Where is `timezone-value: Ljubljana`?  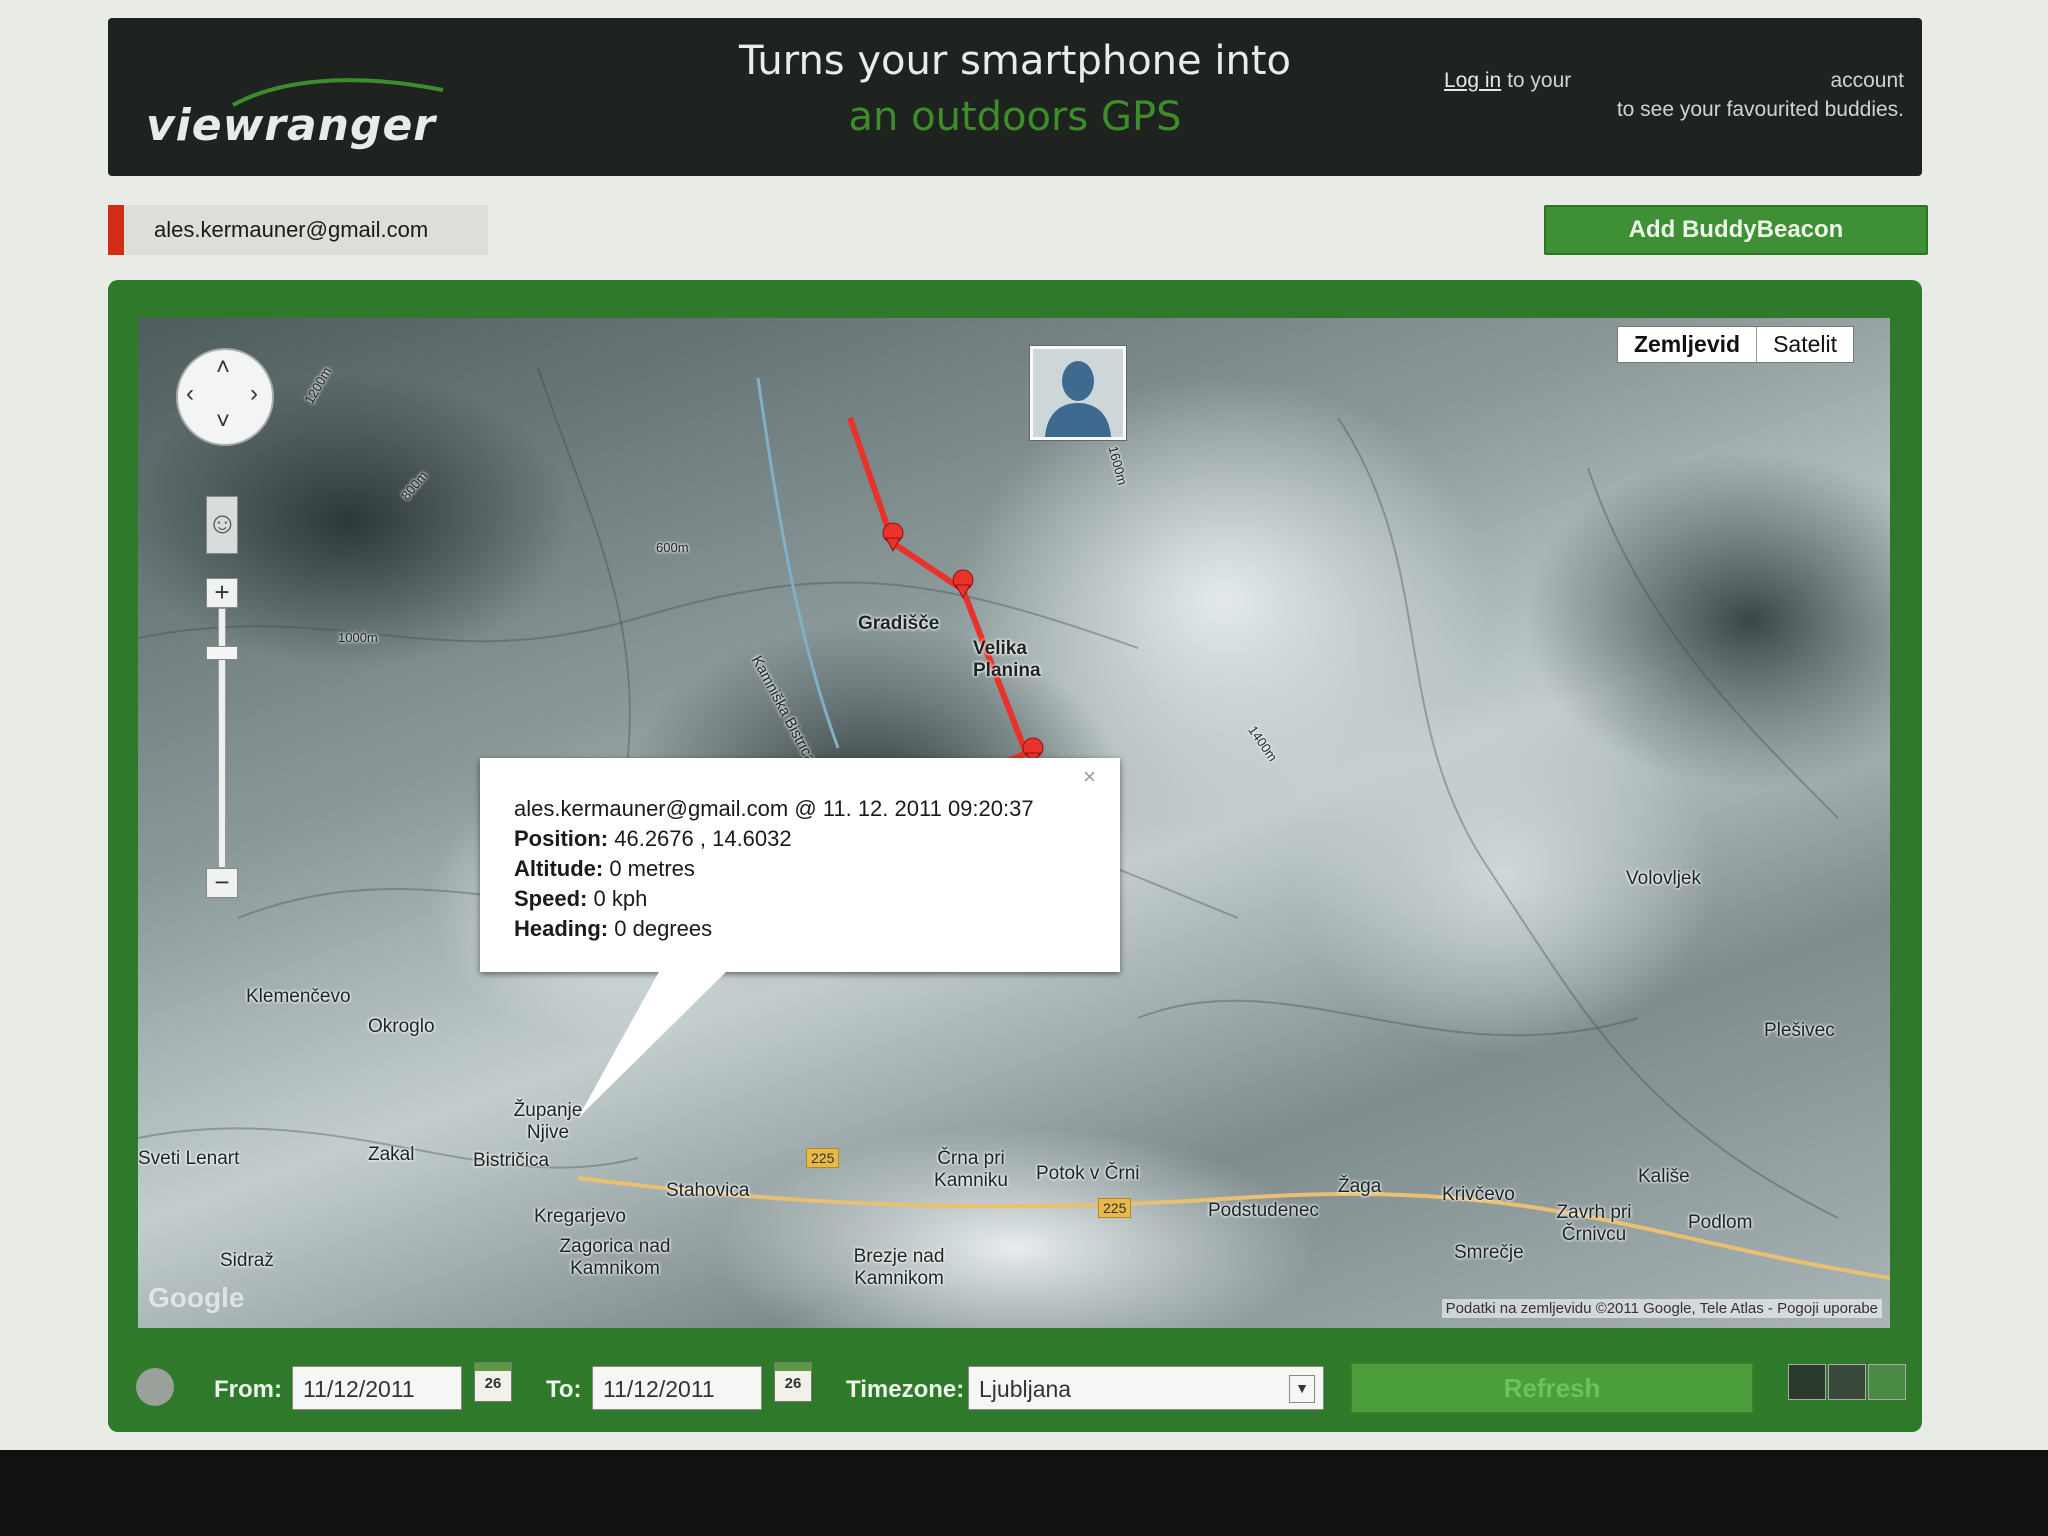 timezone-value: Ljubljana is located at coordinates (1025, 1389).